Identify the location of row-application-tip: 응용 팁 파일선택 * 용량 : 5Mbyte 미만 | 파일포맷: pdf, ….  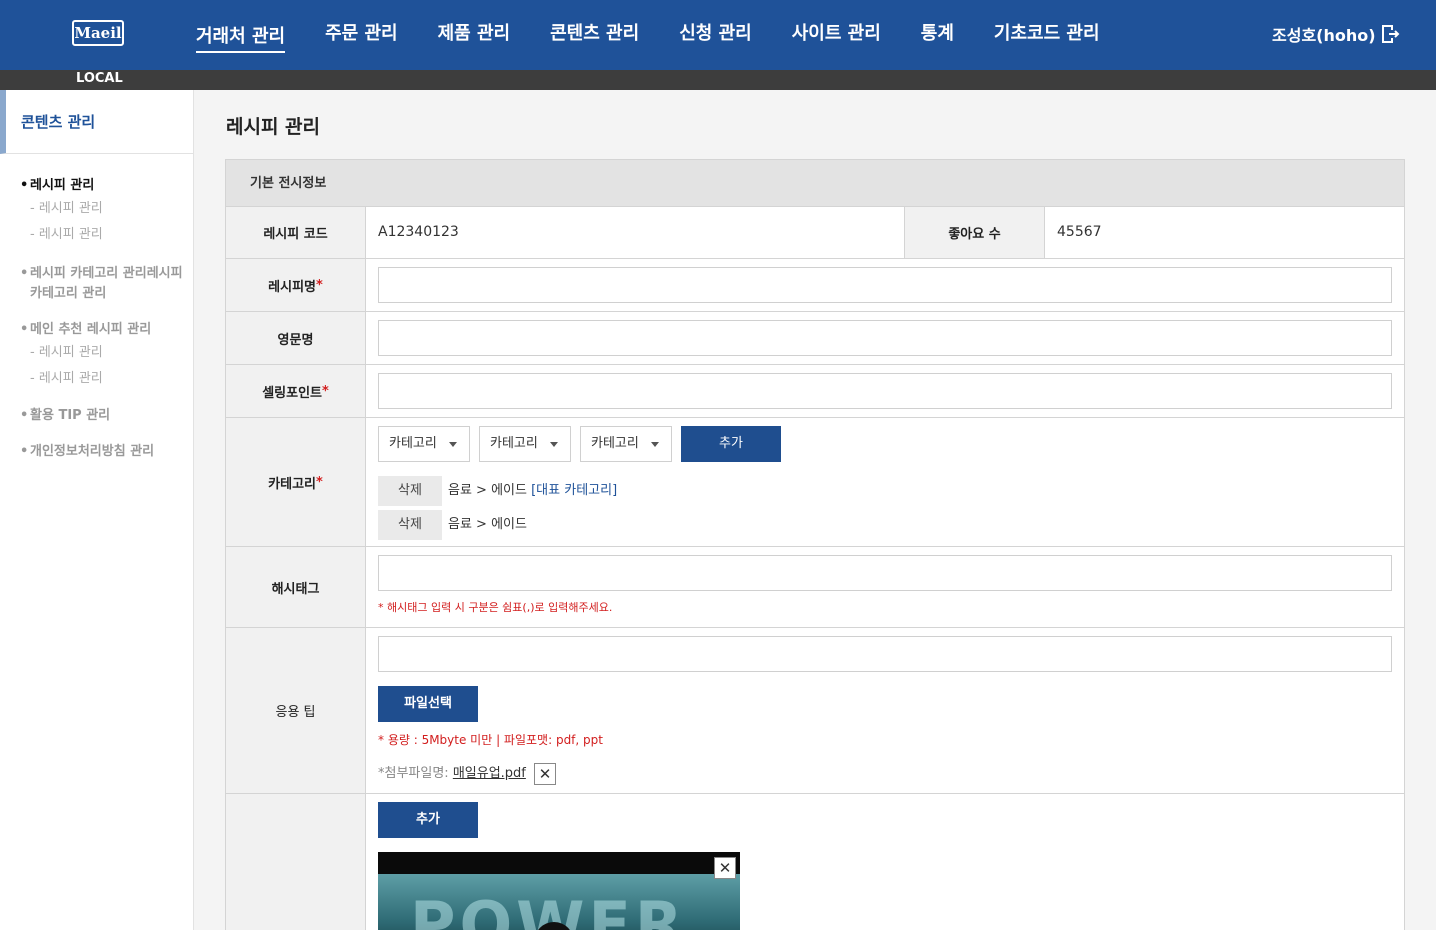
(815, 711).